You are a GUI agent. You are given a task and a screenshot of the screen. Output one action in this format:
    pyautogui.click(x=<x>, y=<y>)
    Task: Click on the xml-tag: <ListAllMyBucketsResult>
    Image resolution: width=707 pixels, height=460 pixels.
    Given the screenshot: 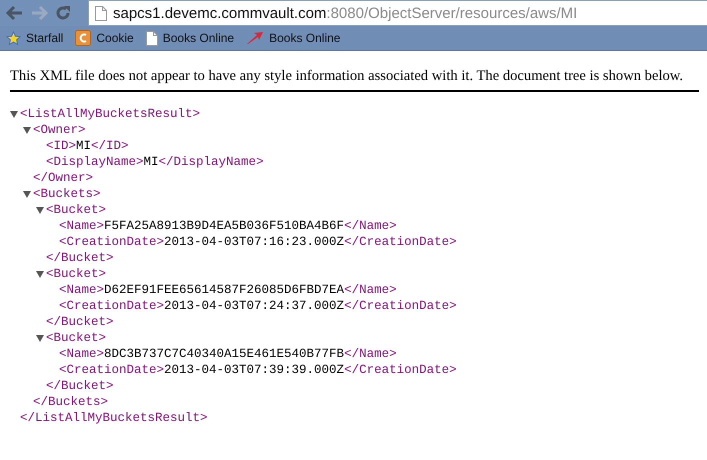 What is the action you would take?
    pyautogui.click(x=110, y=114)
    